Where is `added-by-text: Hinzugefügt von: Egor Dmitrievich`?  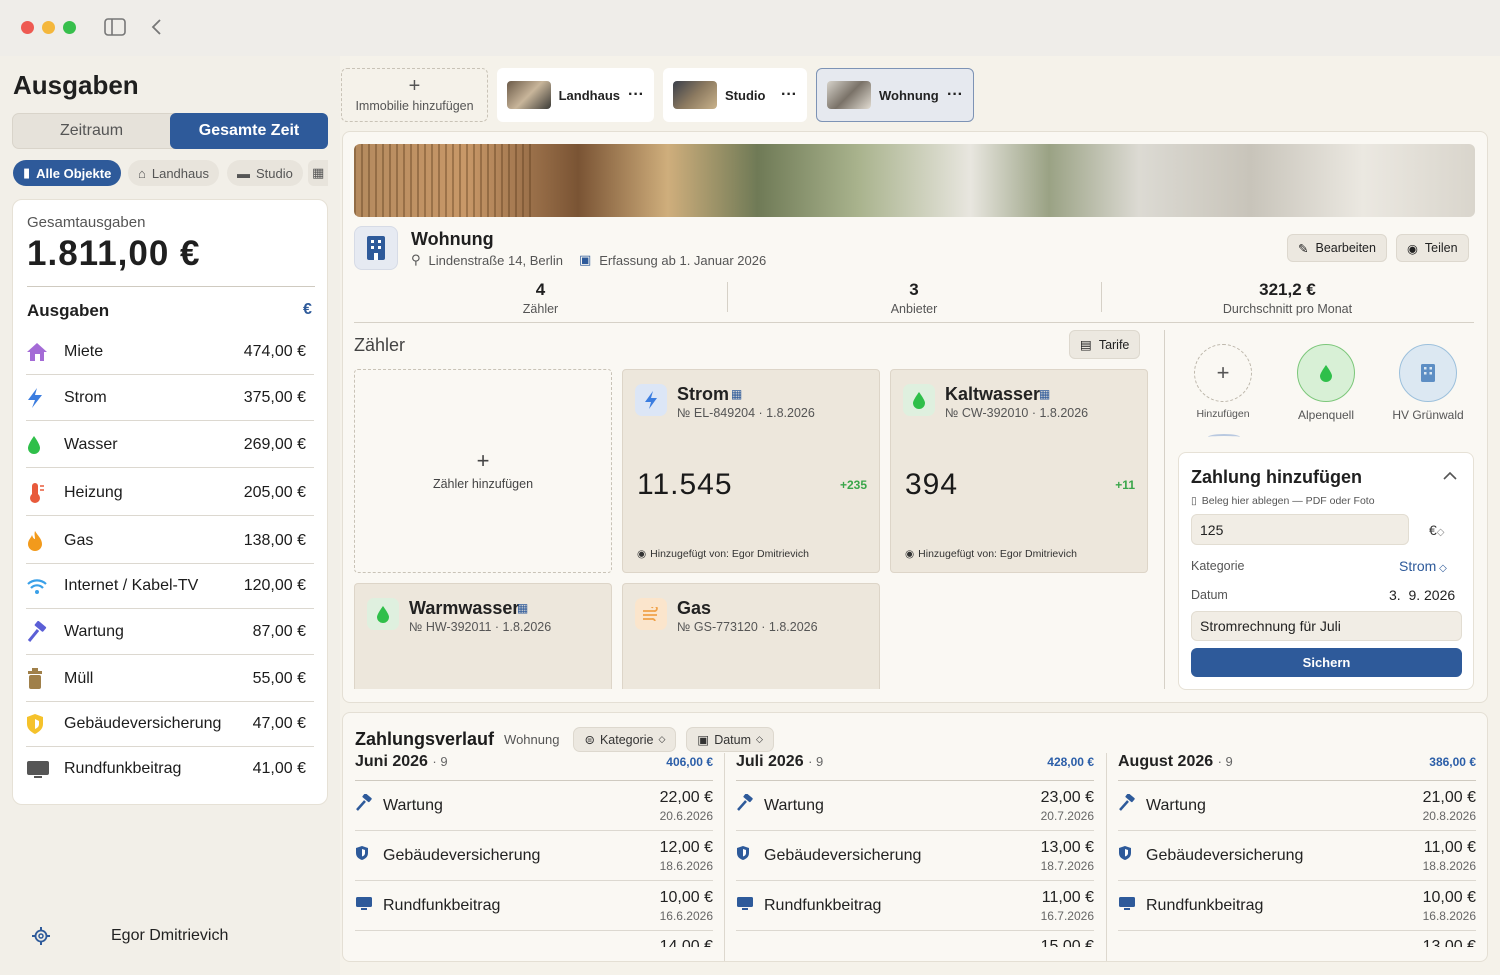 added-by-text: Hinzugefügt von: Egor Dmitrievich is located at coordinates (729, 554).